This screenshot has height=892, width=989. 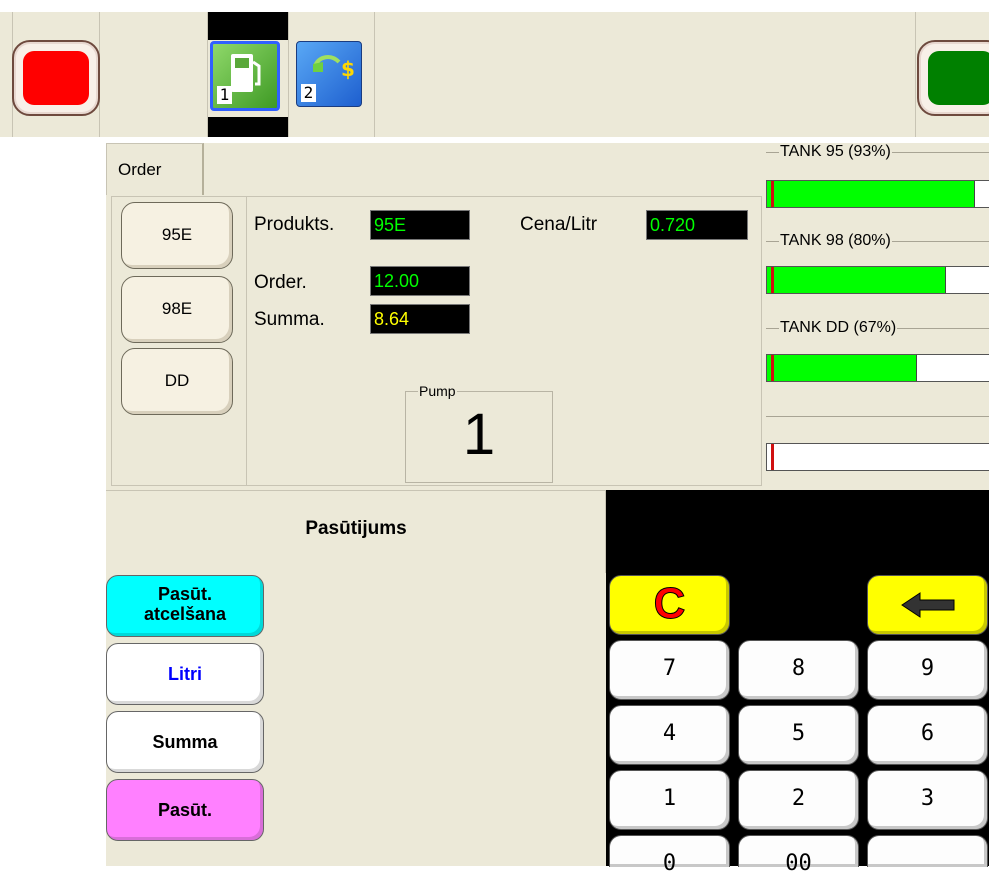 I want to click on keypad-display, so click(x=797, y=531).